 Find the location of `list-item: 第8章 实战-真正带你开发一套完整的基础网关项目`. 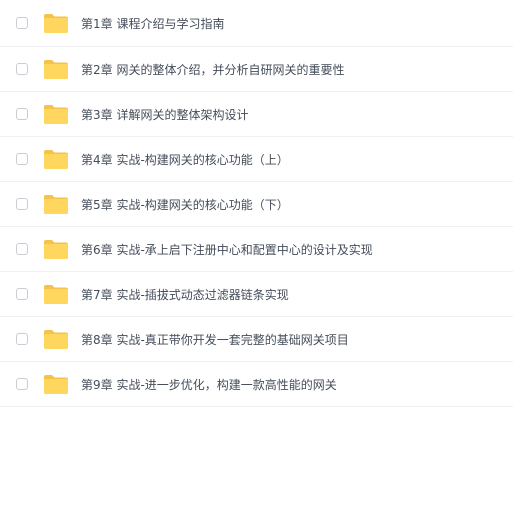

list-item: 第8章 实战-真正带你开发一套完整的基础网关项目 is located at coordinates (256, 339).